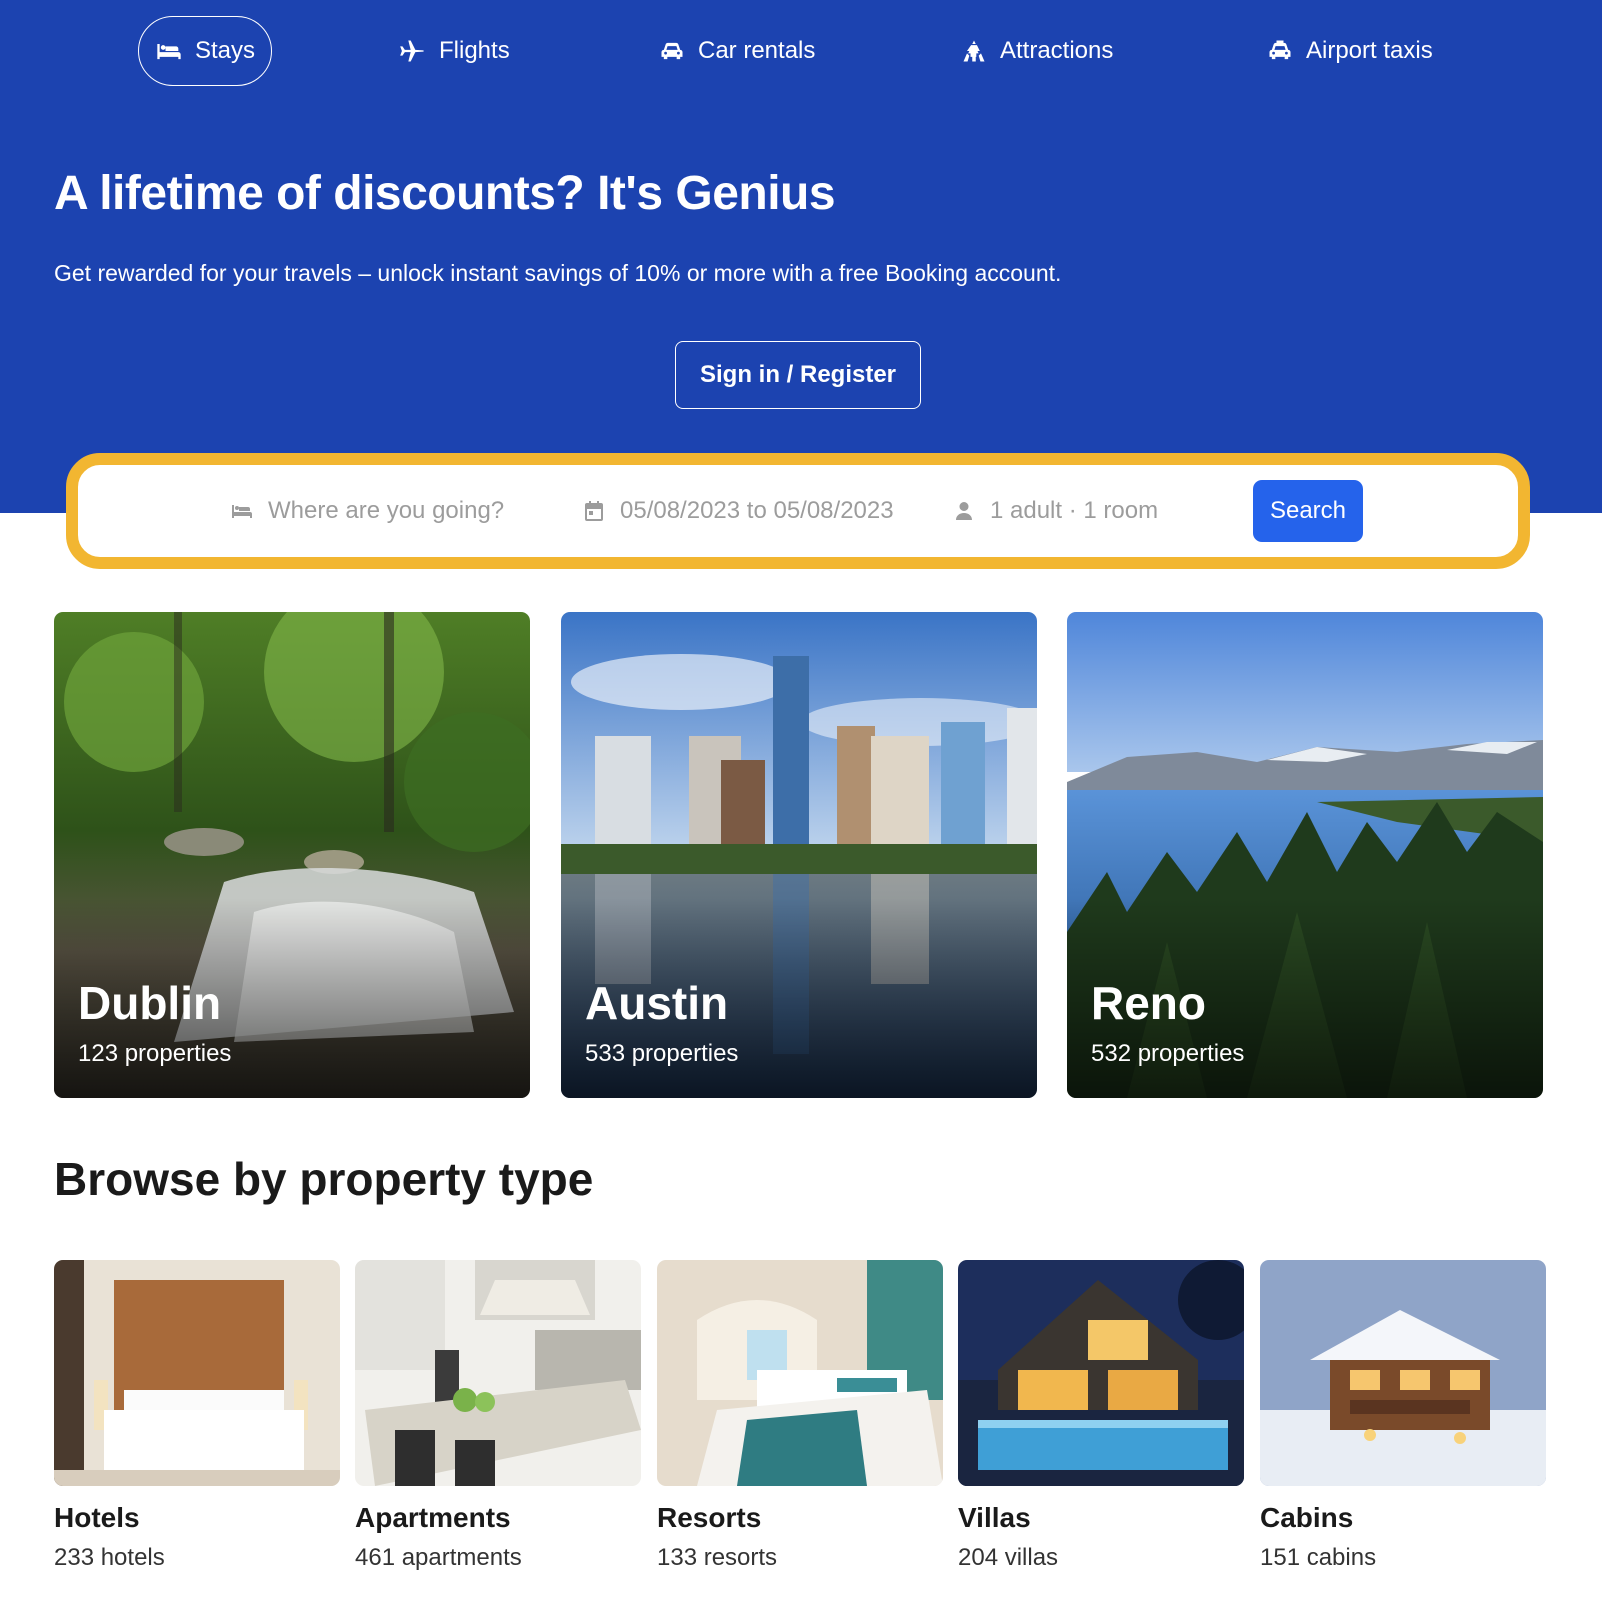 This screenshot has width=1602, height=1614. What do you see at coordinates (412, 51) in the screenshot?
I see `plane-icon` at bounding box center [412, 51].